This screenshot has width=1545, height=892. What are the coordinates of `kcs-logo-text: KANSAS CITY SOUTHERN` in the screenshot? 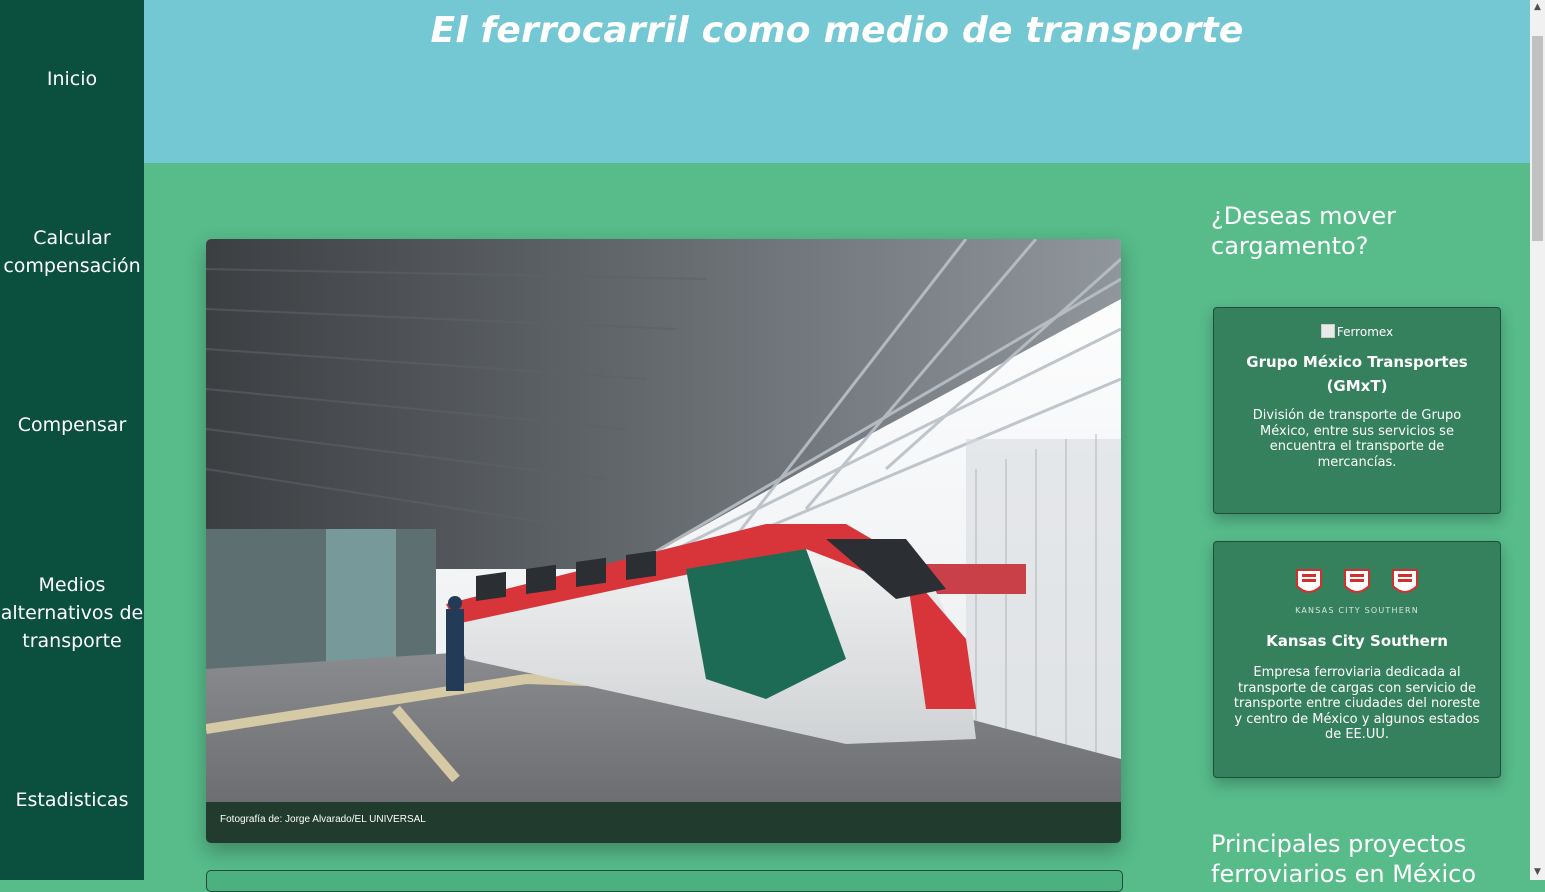 It's located at (1357, 610).